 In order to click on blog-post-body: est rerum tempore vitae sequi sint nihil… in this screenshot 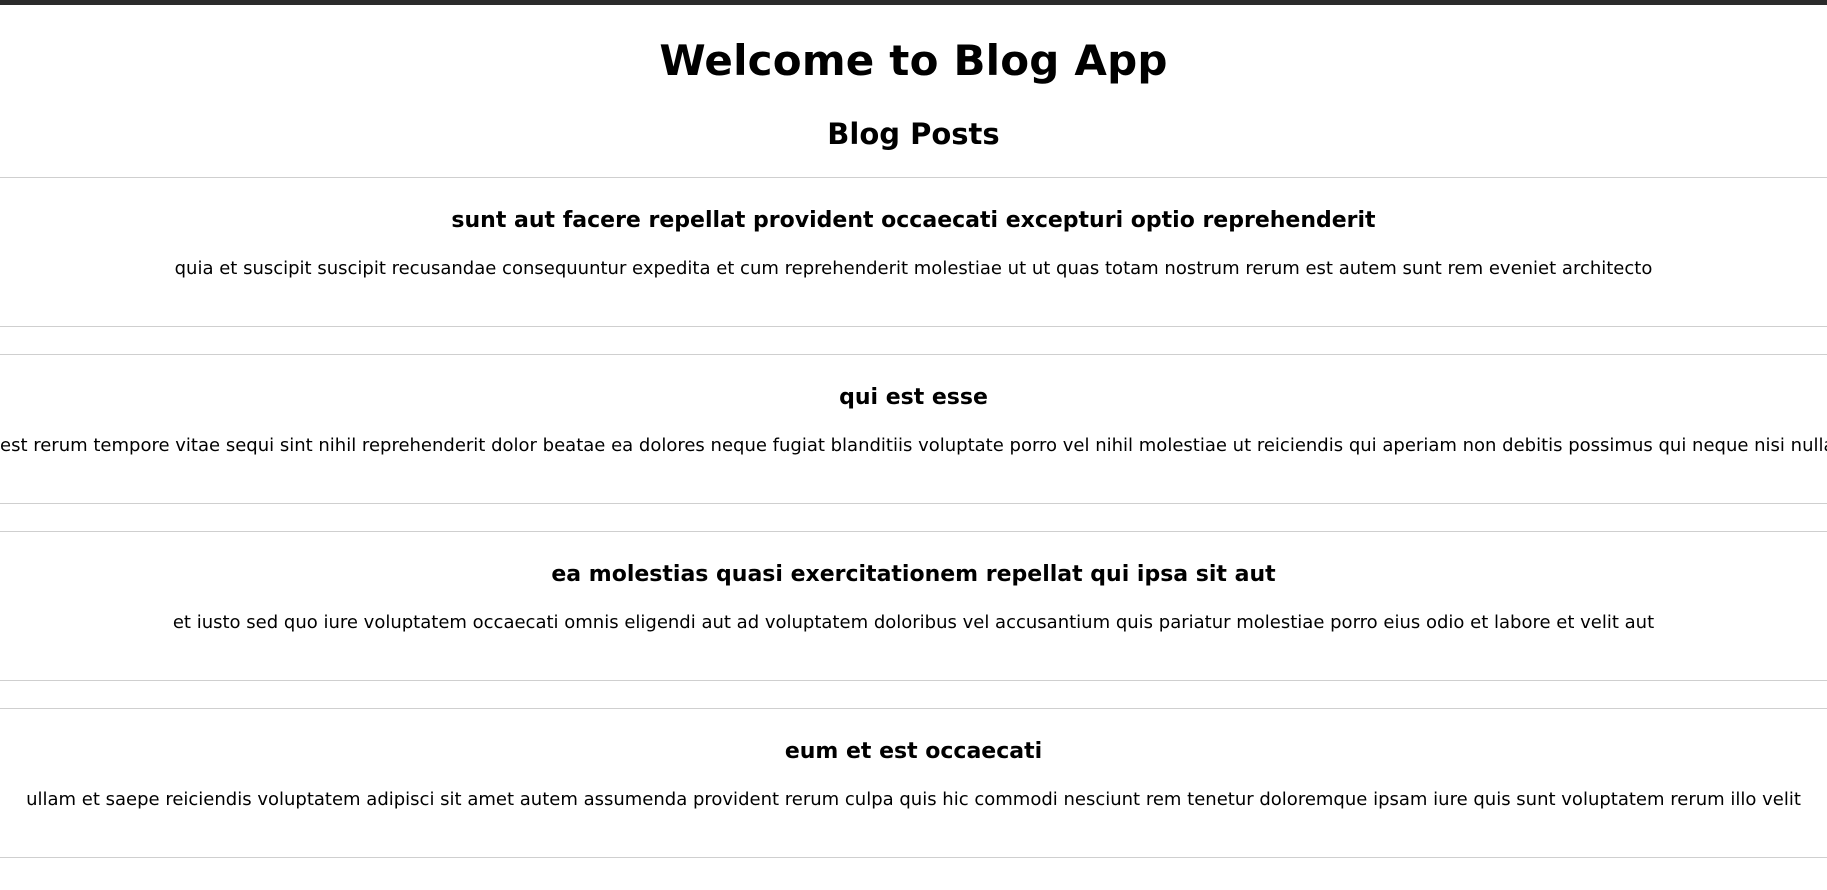, I will do `click(913, 445)`.